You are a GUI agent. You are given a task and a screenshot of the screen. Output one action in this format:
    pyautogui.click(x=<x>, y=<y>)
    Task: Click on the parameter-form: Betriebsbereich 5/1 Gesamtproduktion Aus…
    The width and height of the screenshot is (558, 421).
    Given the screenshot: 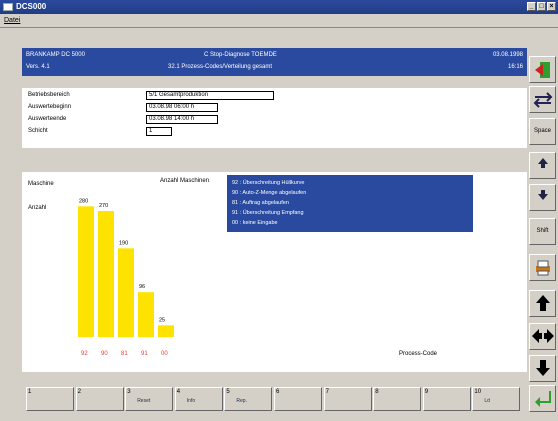 What is the action you would take?
    pyautogui.click(x=274, y=118)
    